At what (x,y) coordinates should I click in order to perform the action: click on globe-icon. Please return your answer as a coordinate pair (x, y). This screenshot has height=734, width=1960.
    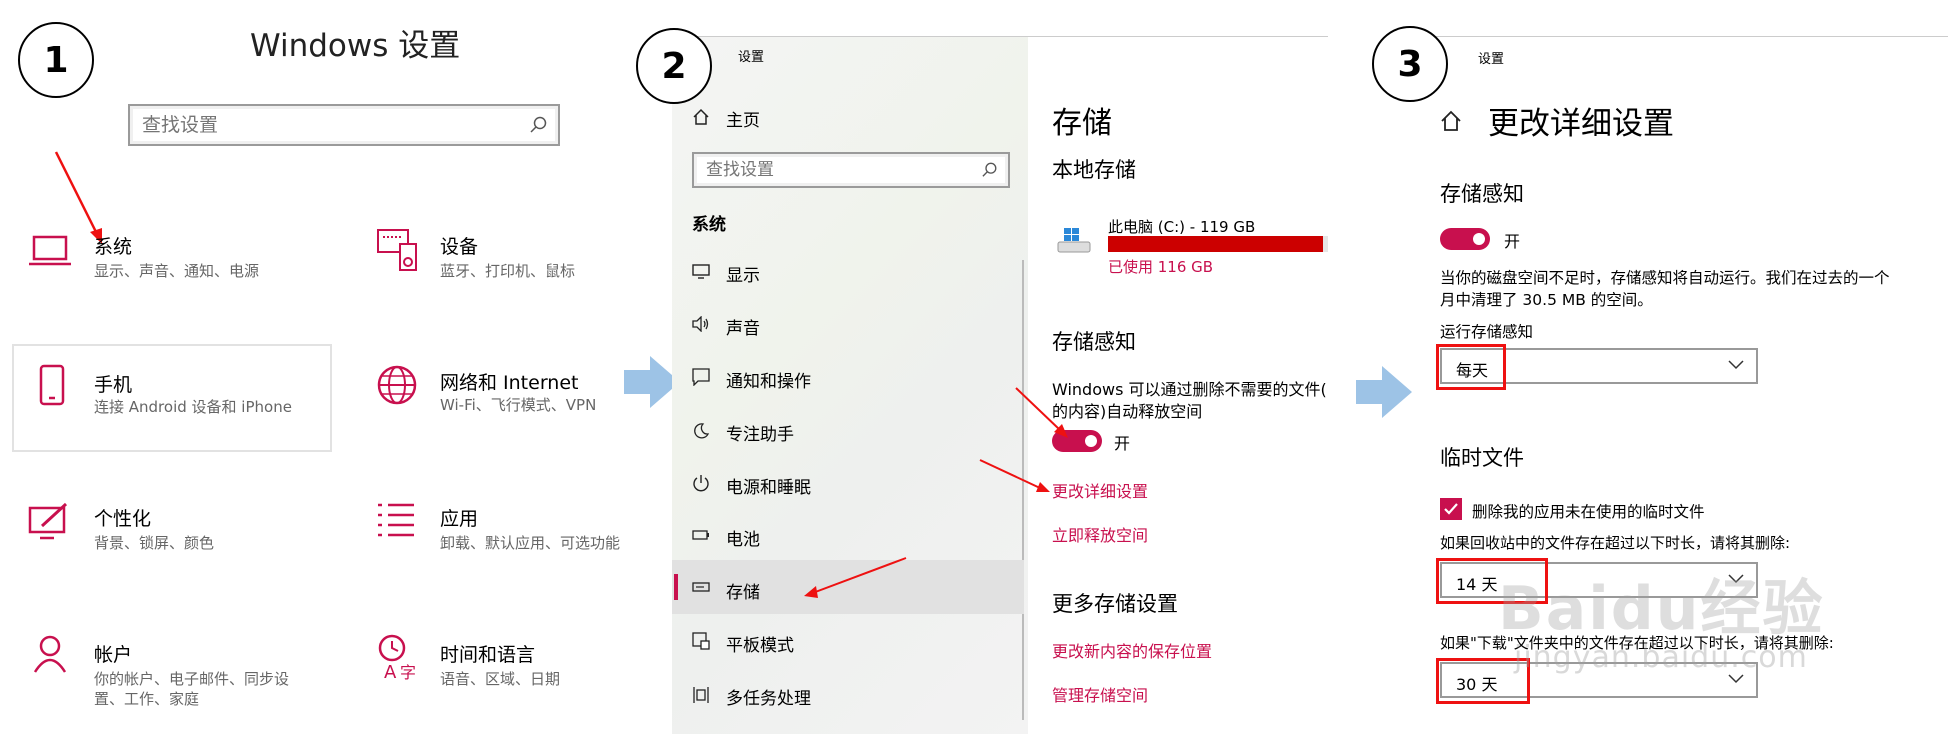
    Looking at the image, I should click on (397, 385).